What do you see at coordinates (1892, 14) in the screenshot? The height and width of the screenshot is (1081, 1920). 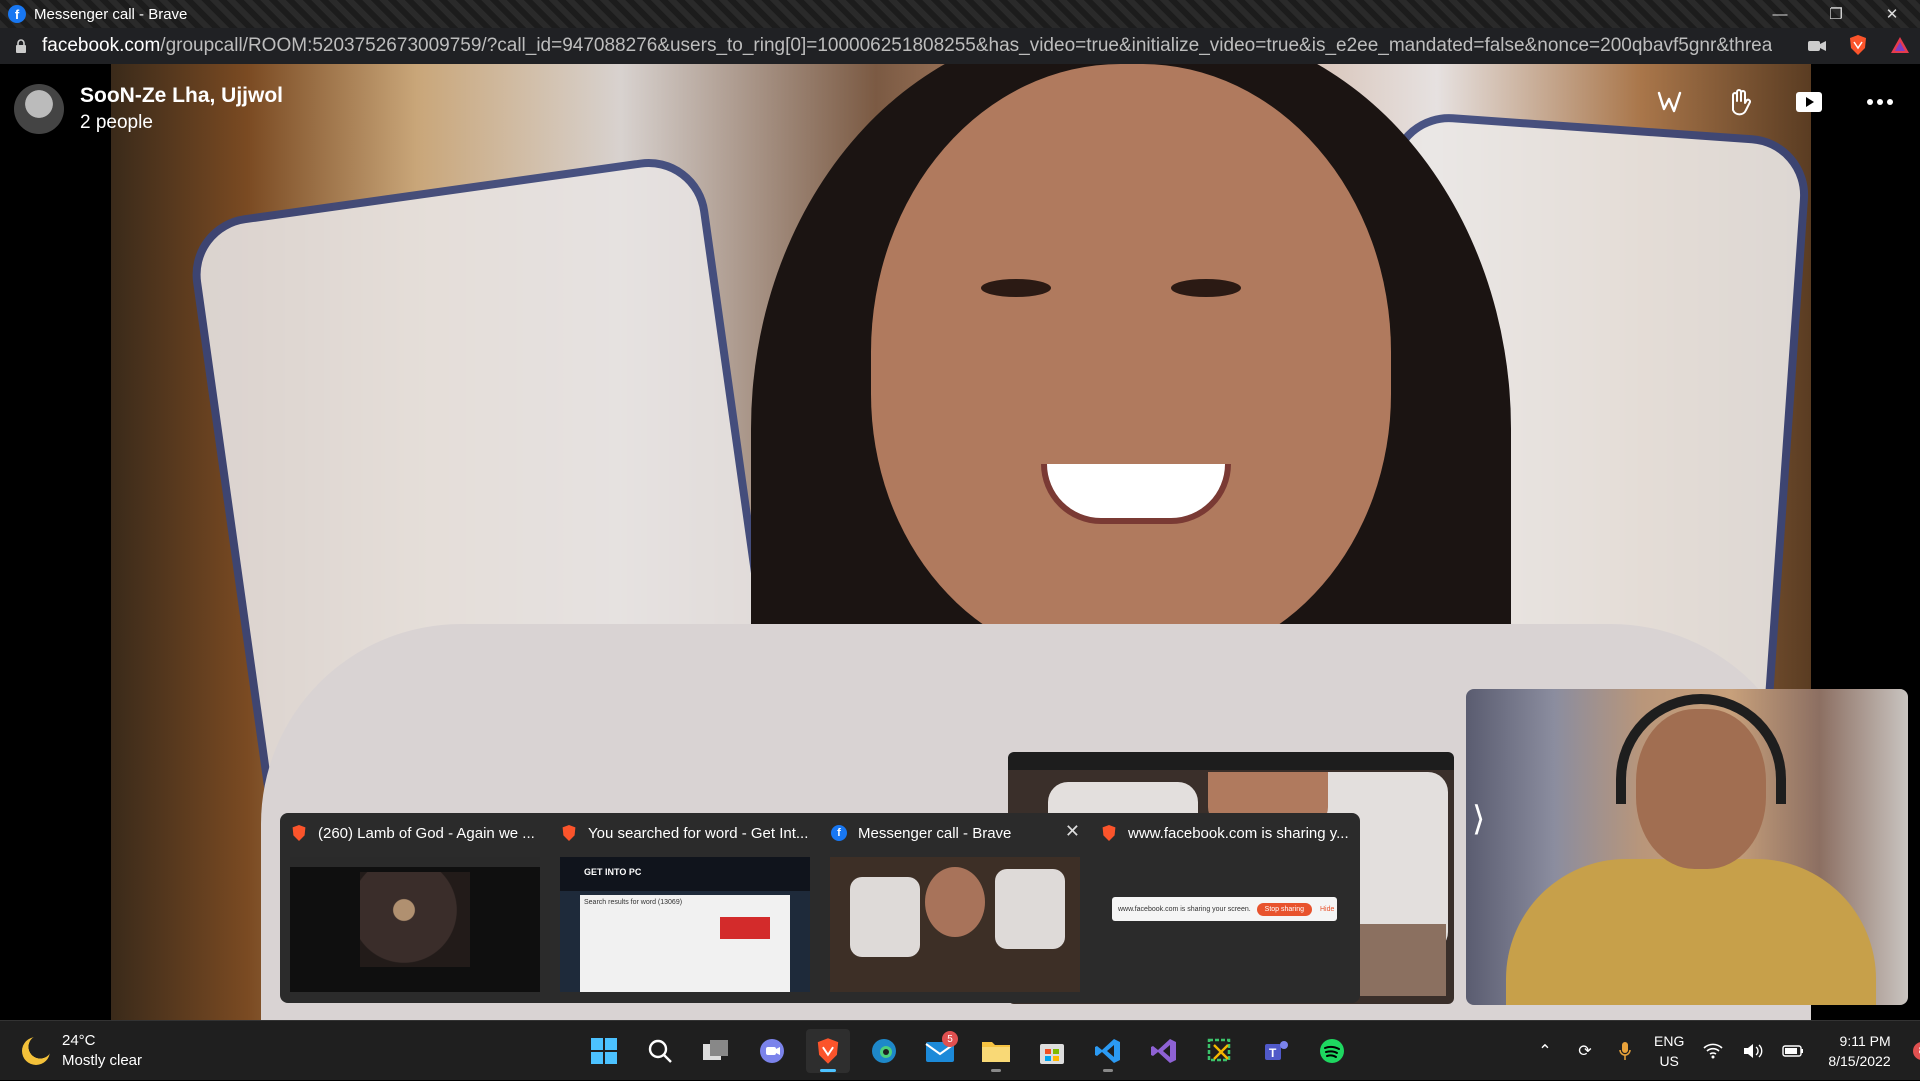 I see `close-window-button: ✕` at bounding box center [1892, 14].